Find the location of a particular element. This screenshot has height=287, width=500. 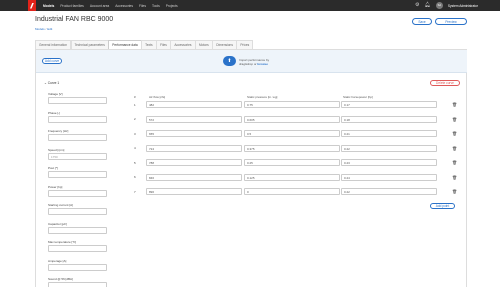

row-index: 7 is located at coordinates (135, 191).